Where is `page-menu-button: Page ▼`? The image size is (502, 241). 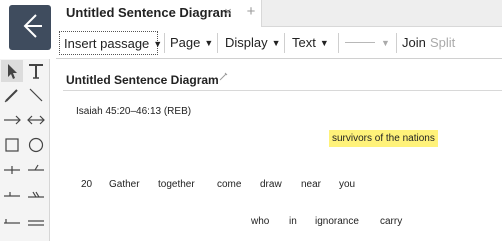 page-menu-button: Page ▼ is located at coordinates (191, 43).